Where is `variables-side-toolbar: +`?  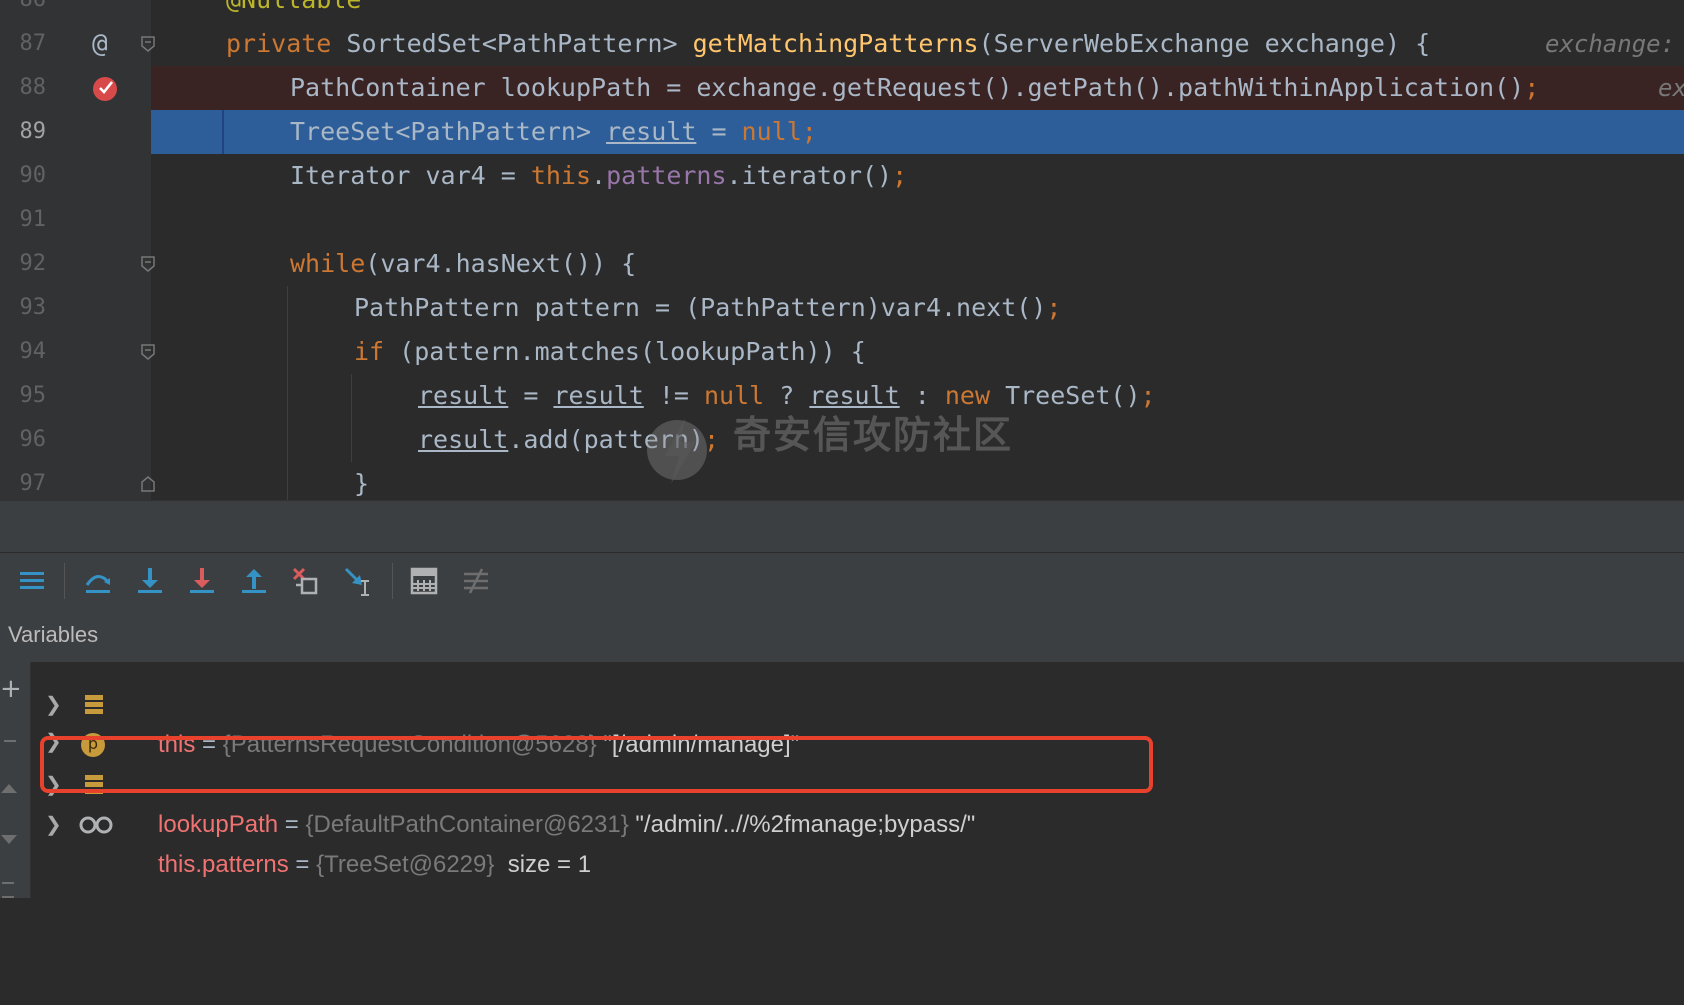 variables-side-toolbar: + is located at coordinates (15, 780).